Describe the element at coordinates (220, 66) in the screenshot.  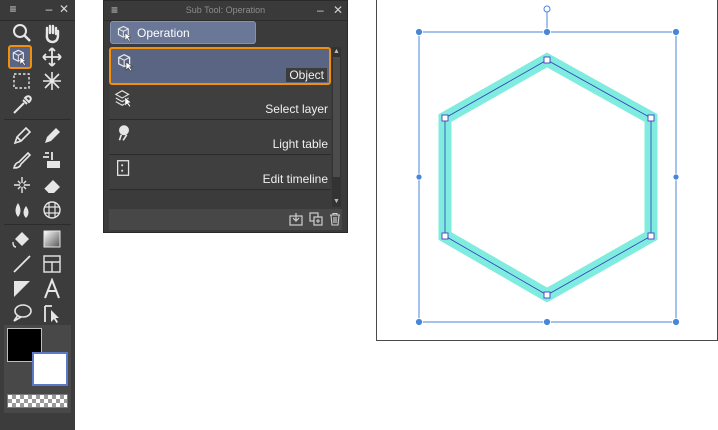
I see `subtool-item-object: Object` at that location.